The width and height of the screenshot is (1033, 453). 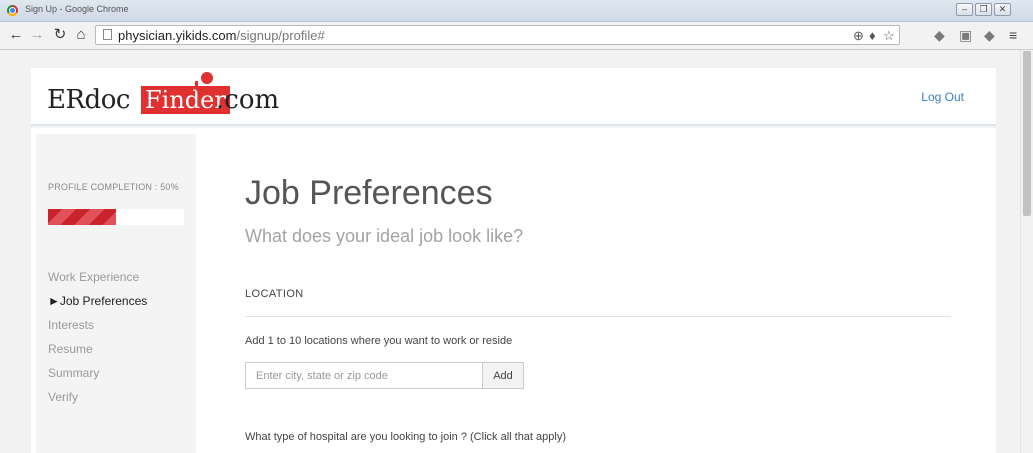 I want to click on window-title: Sign Up - Google Chrome, so click(x=77, y=9).